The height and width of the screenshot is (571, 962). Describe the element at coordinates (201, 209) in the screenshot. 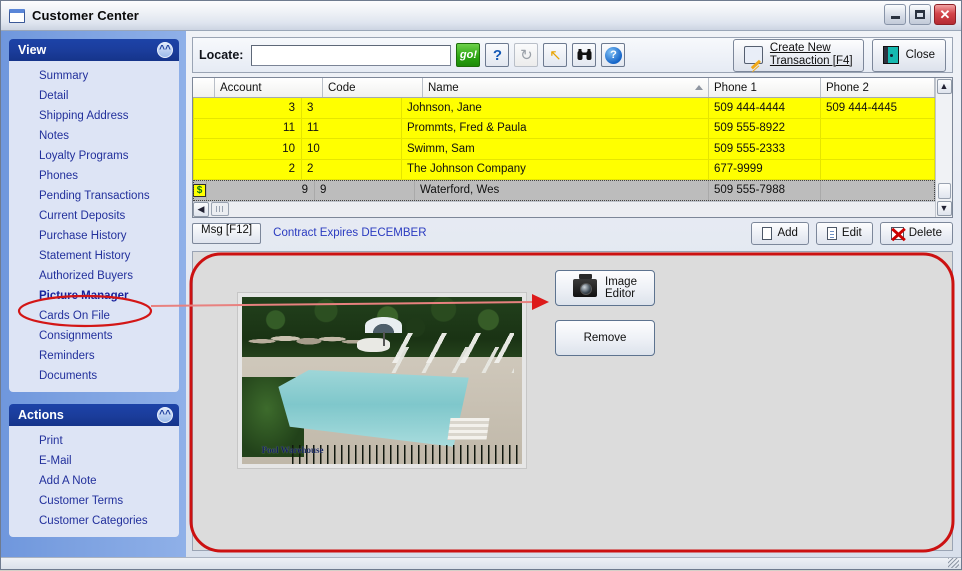

I see `scroll-left-button: ◀` at that location.